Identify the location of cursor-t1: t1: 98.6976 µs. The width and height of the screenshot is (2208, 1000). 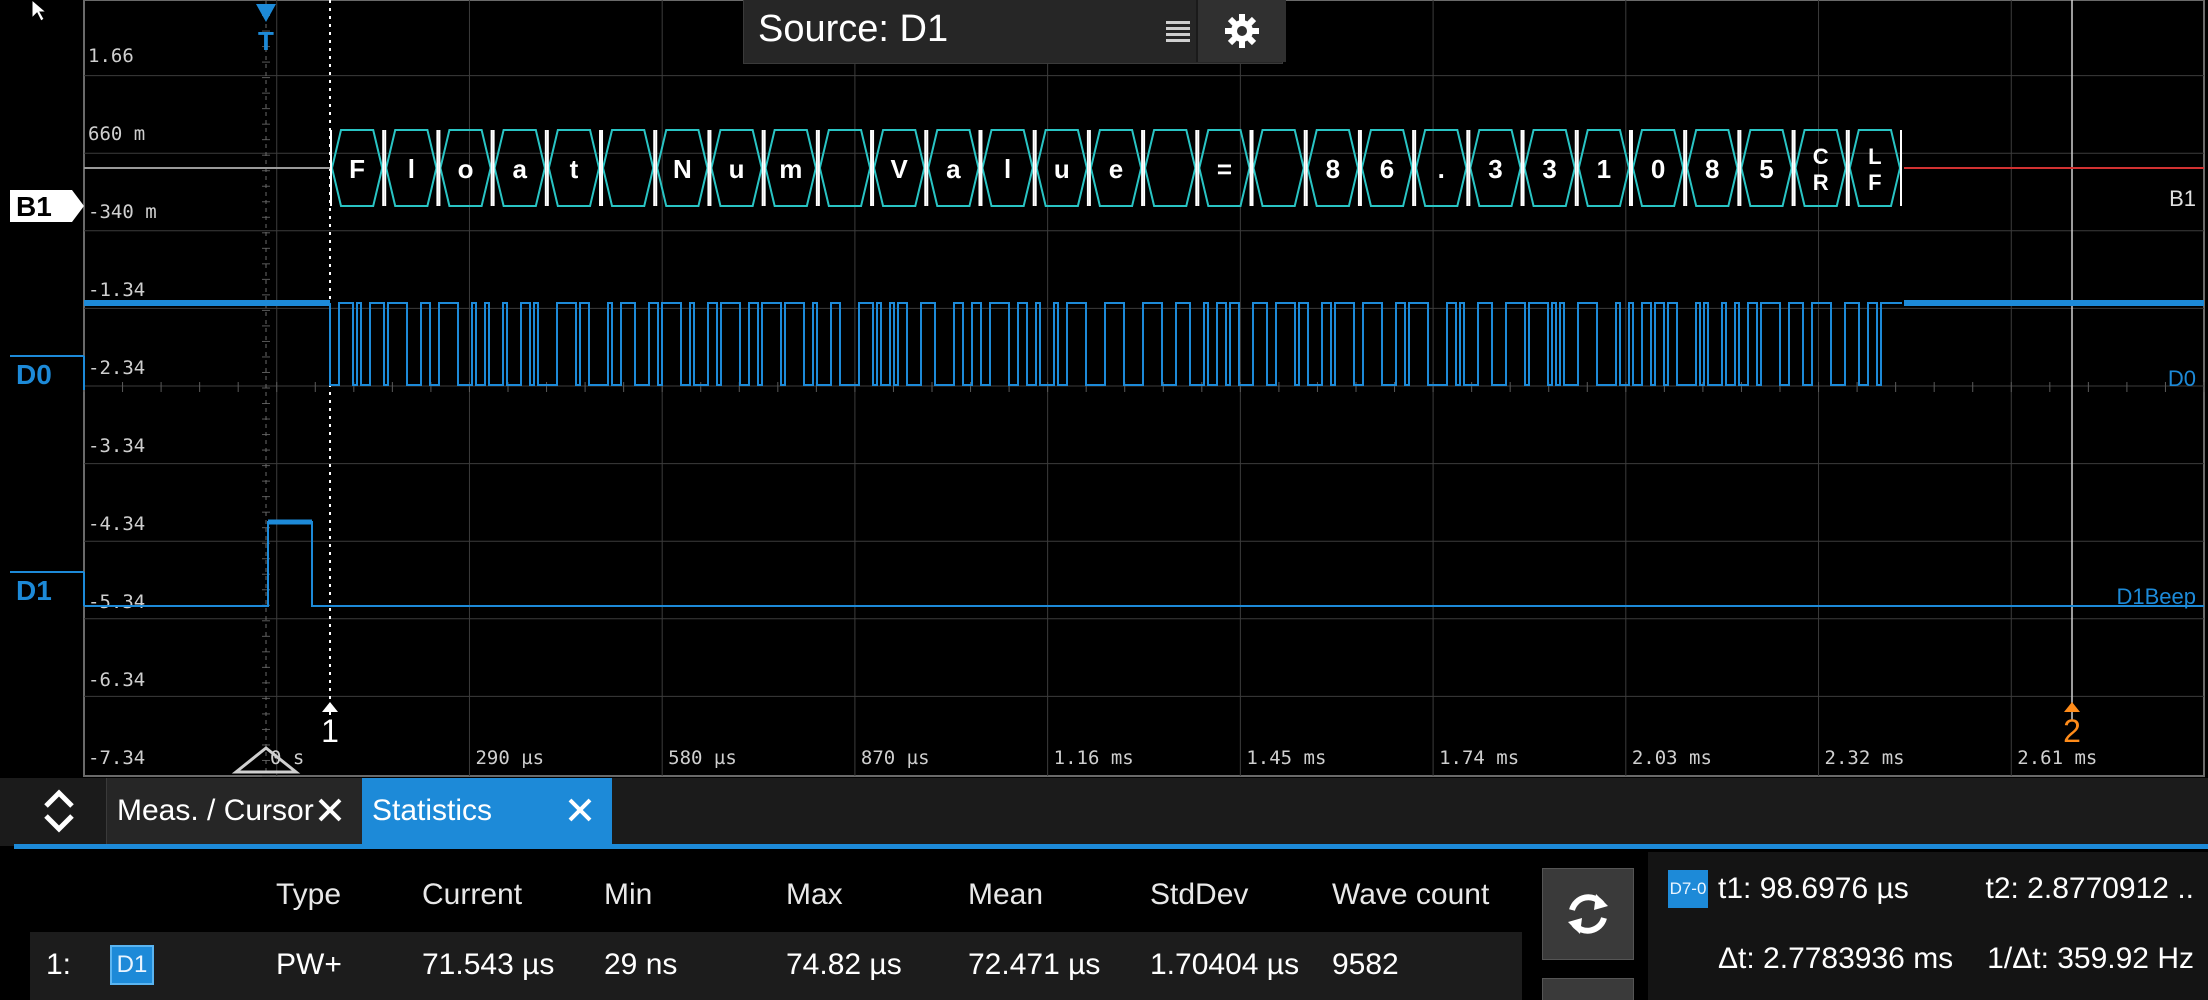
(1813, 888).